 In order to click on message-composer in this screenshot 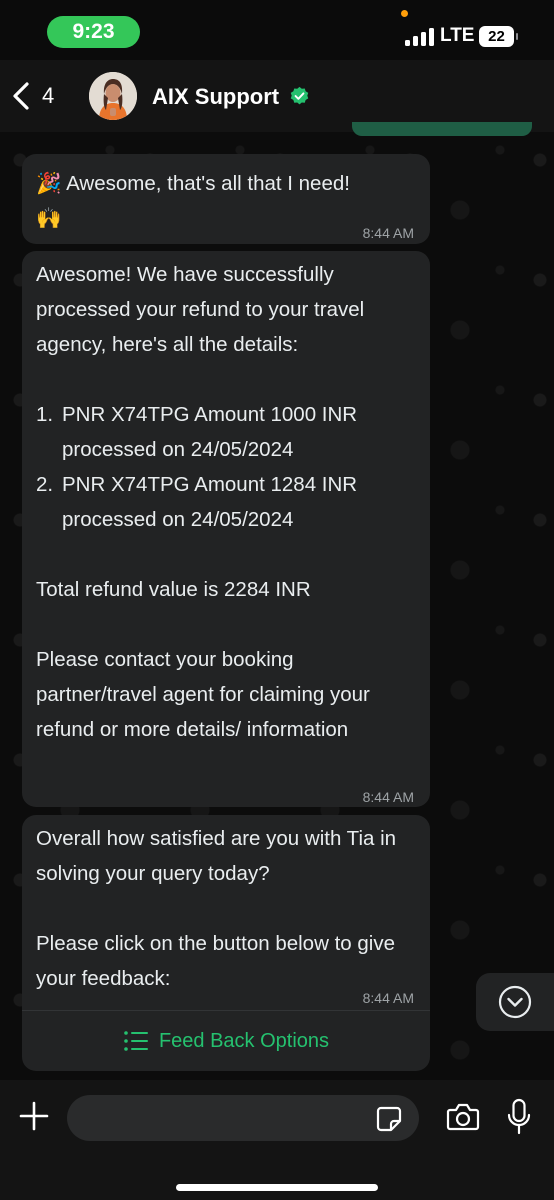, I will do `click(277, 1140)`.